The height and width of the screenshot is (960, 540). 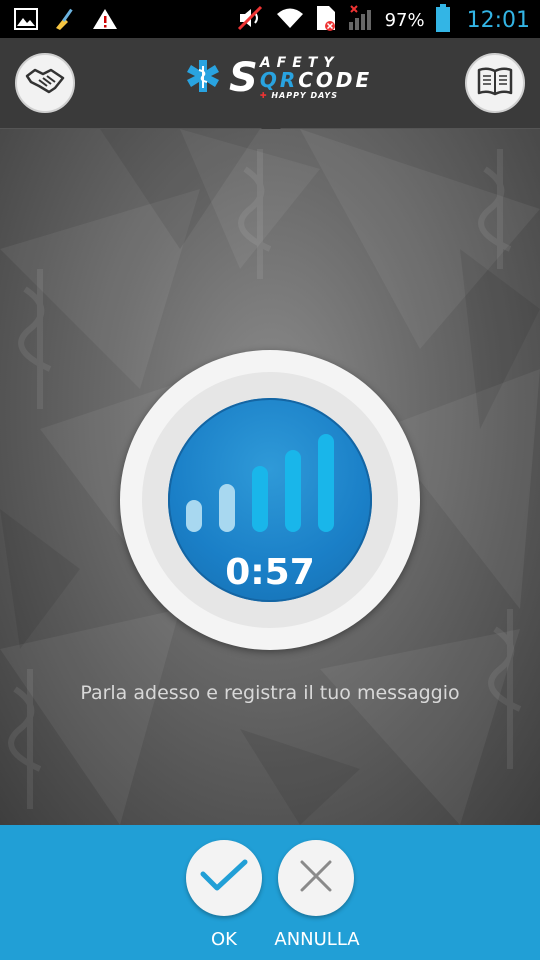 I want to click on logo-line2: QRCODE, so click(x=316, y=80).